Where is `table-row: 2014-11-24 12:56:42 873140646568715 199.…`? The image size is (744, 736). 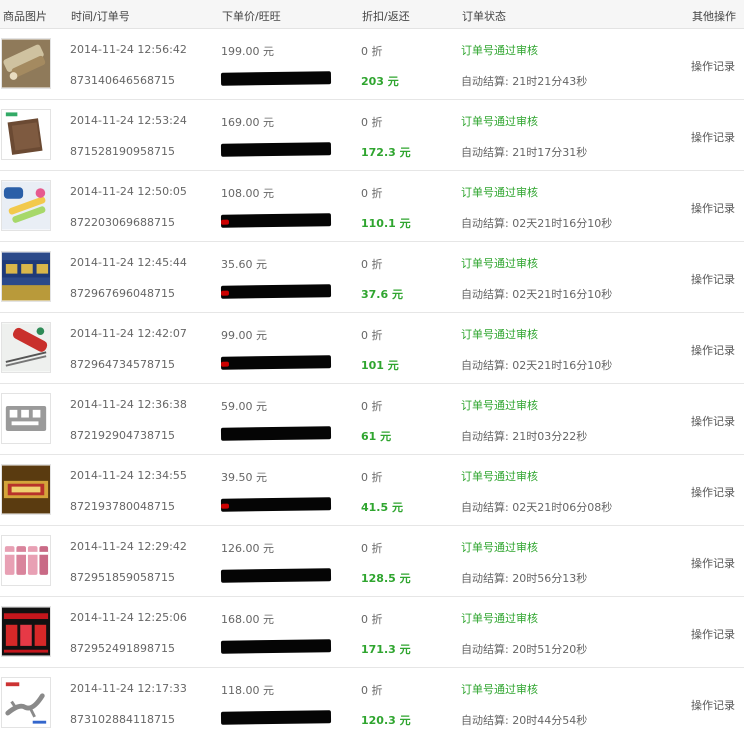 table-row: 2014-11-24 12:56:42 873140646568715 199.… is located at coordinates (372, 64).